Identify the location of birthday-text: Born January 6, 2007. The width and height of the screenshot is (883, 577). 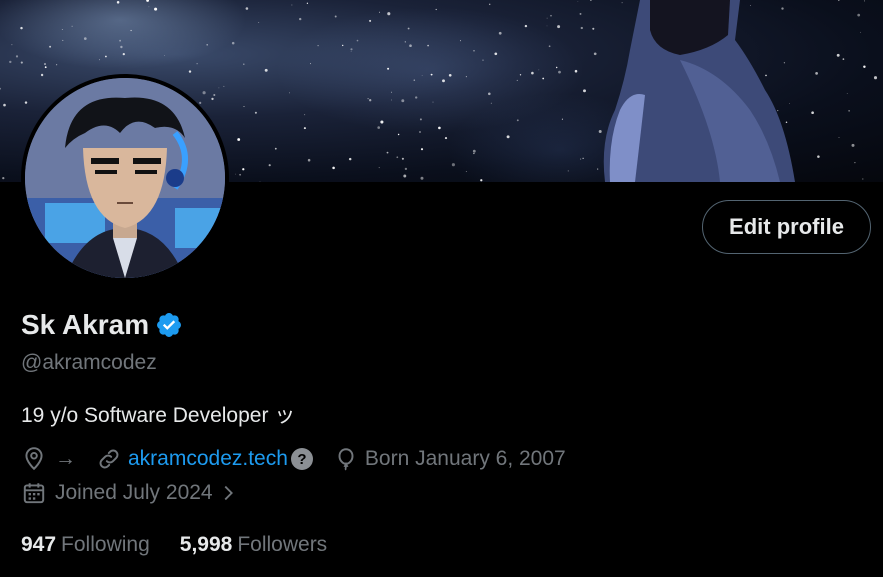
(465, 458).